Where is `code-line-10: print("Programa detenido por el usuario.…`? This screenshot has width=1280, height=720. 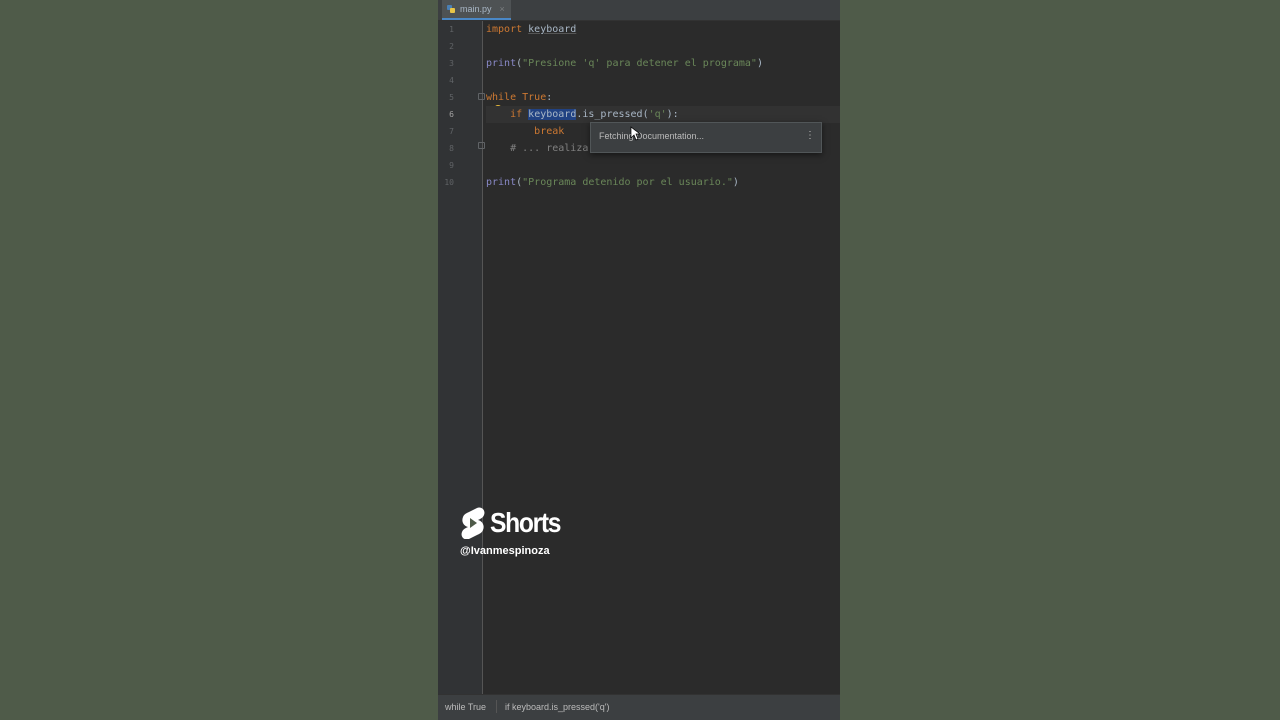
code-line-10: print("Programa detenido por el usuario.… is located at coordinates (663, 182).